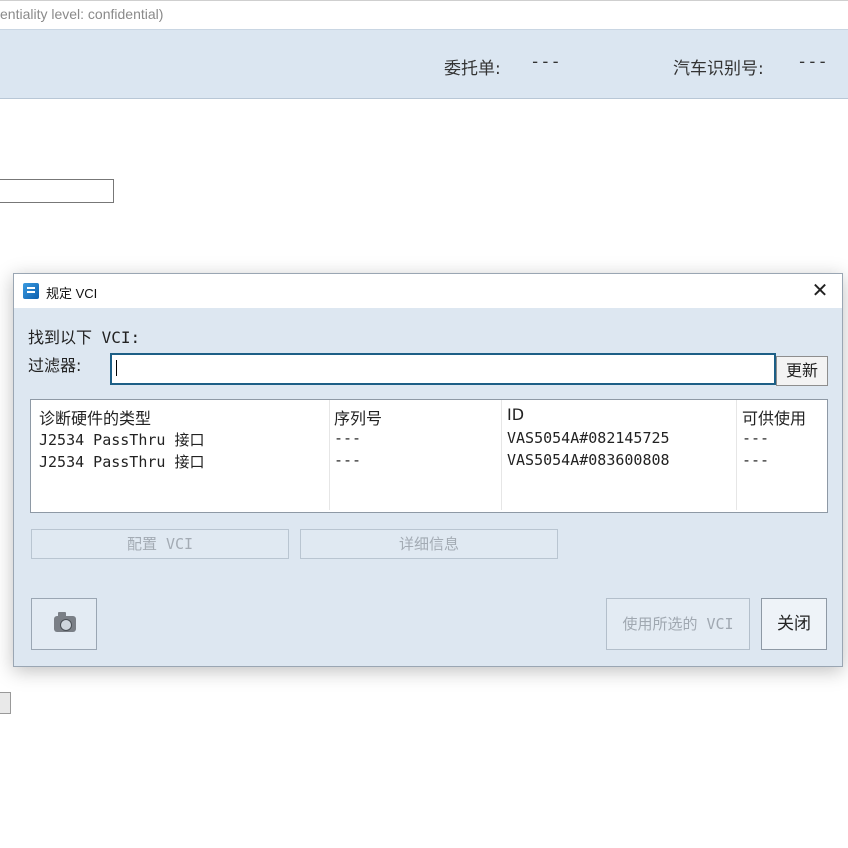  Describe the element at coordinates (678, 624) in the screenshot. I see `use-selected-vci-button: 使用所选的 VCI` at that location.